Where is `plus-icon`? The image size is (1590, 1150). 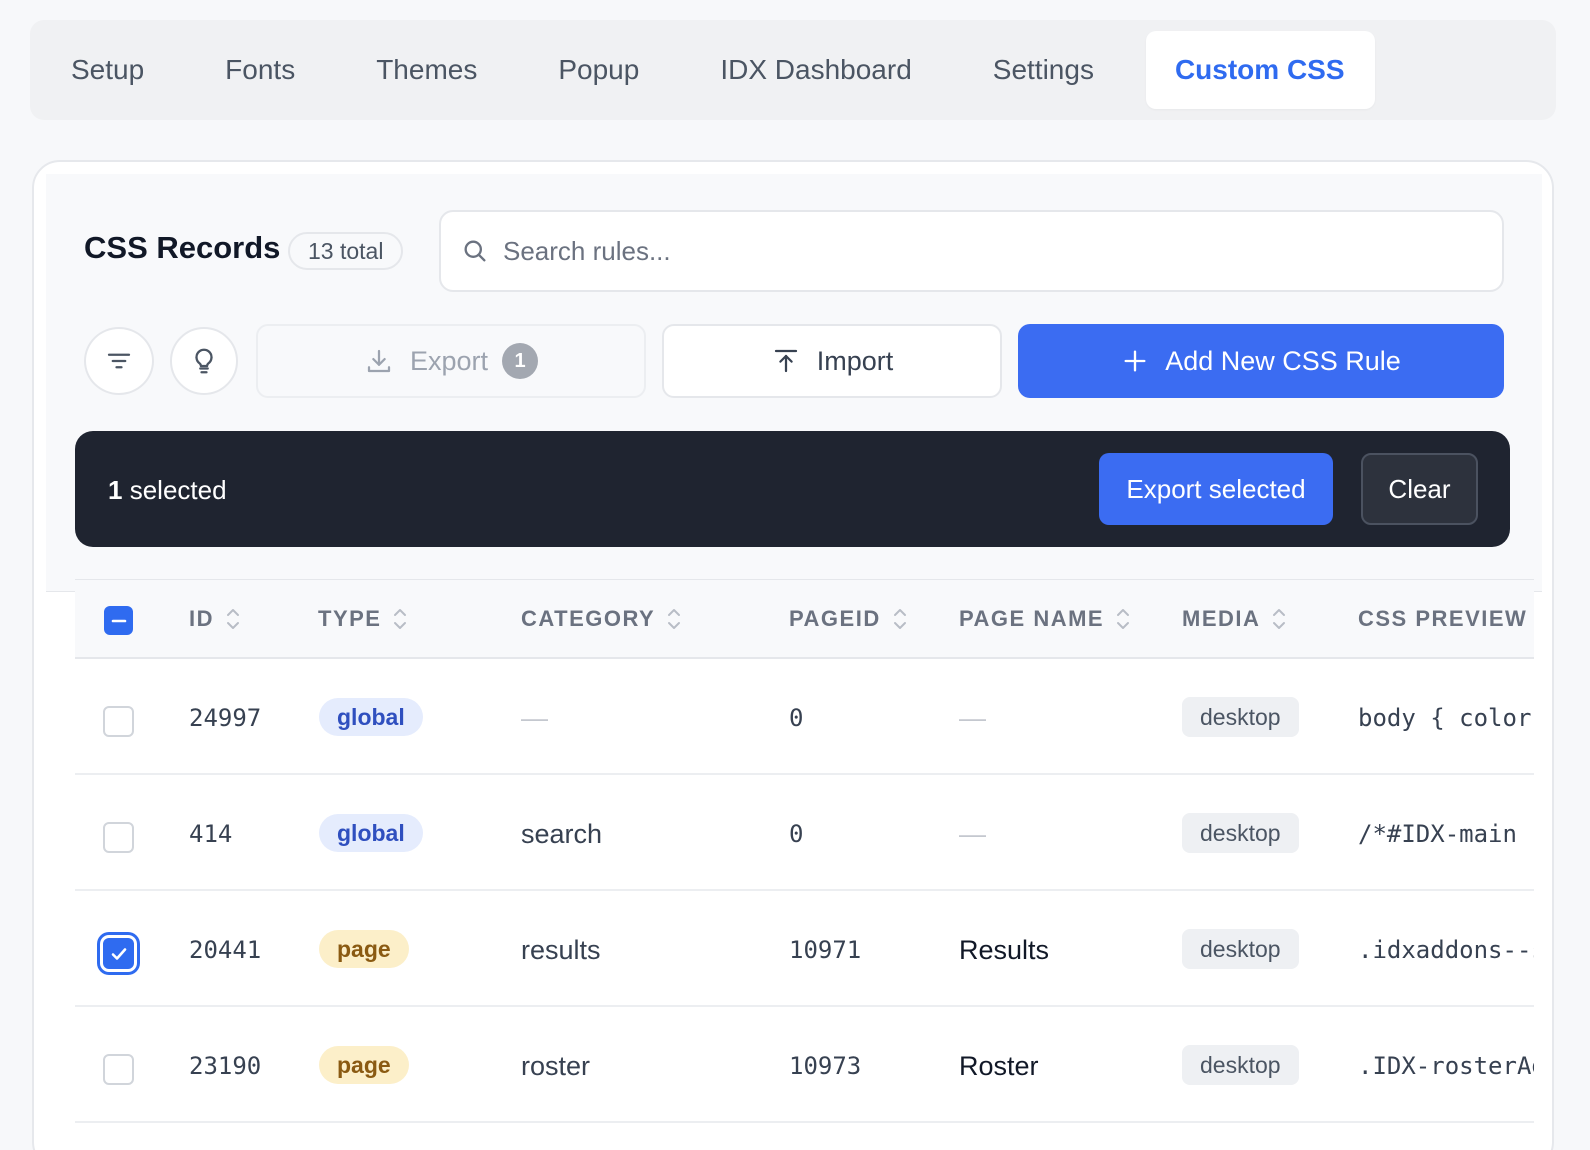 plus-icon is located at coordinates (1135, 361).